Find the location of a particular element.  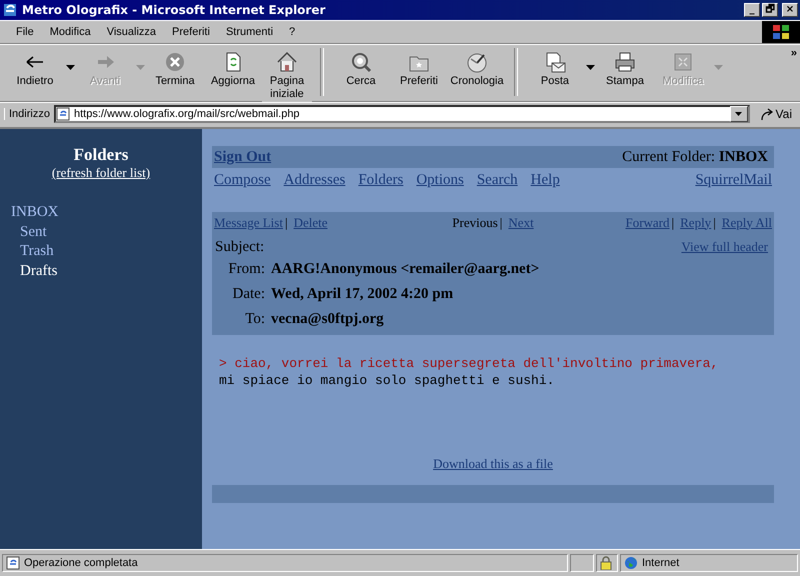

menu-item: Preferiti is located at coordinates (191, 32).